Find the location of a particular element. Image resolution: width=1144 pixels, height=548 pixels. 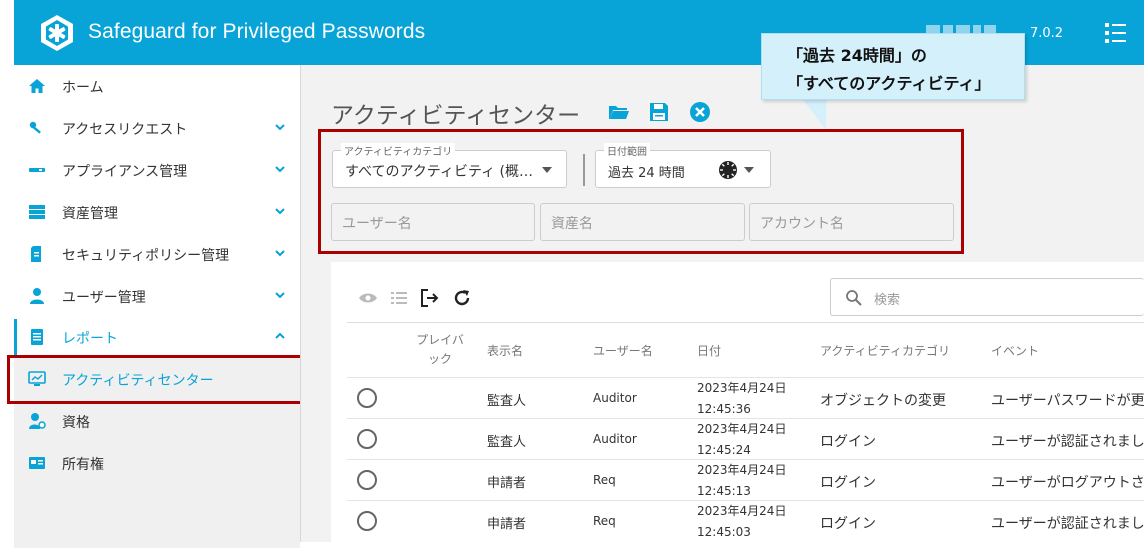

asset-name-input: 資産名 is located at coordinates (642, 222).